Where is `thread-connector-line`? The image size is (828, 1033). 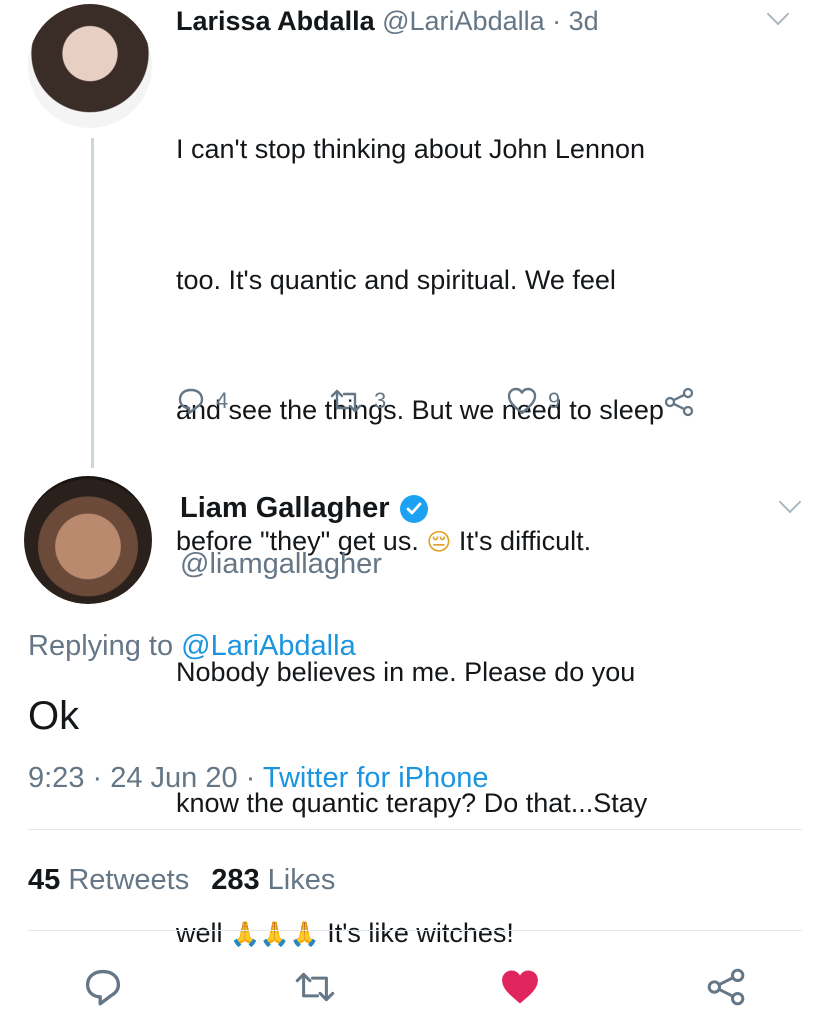 thread-connector-line is located at coordinates (92, 303).